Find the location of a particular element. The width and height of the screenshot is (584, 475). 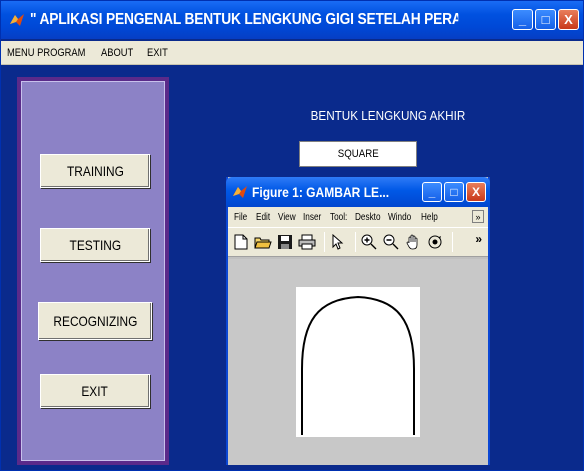

menu-about: ABOUT is located at coordinates (117, 53).